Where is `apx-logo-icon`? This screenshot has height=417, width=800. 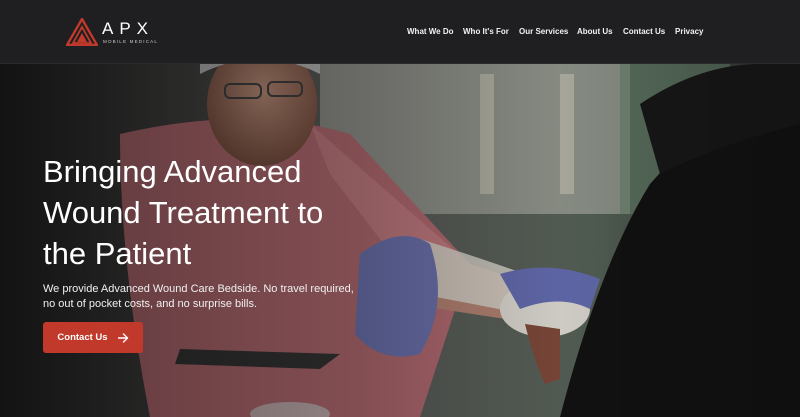
apx-logo-icon is located at coordinates (82, 32).